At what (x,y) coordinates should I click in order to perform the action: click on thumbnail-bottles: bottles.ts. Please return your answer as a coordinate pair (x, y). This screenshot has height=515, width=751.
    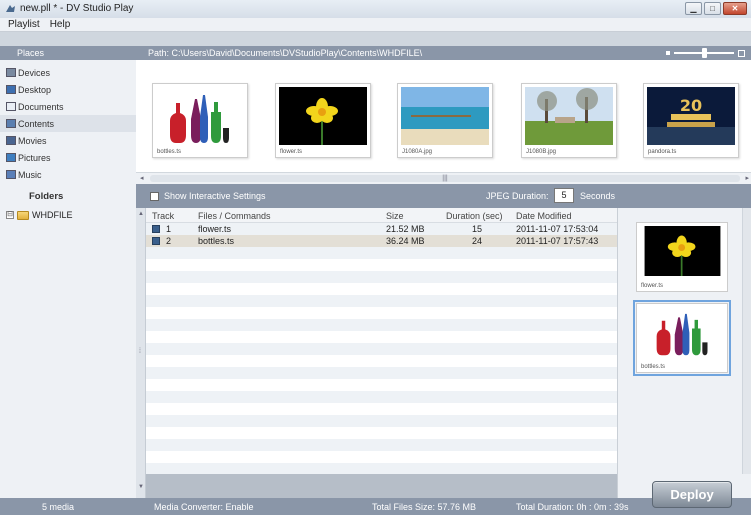
    Looking at the image, I should click on (200, 120).